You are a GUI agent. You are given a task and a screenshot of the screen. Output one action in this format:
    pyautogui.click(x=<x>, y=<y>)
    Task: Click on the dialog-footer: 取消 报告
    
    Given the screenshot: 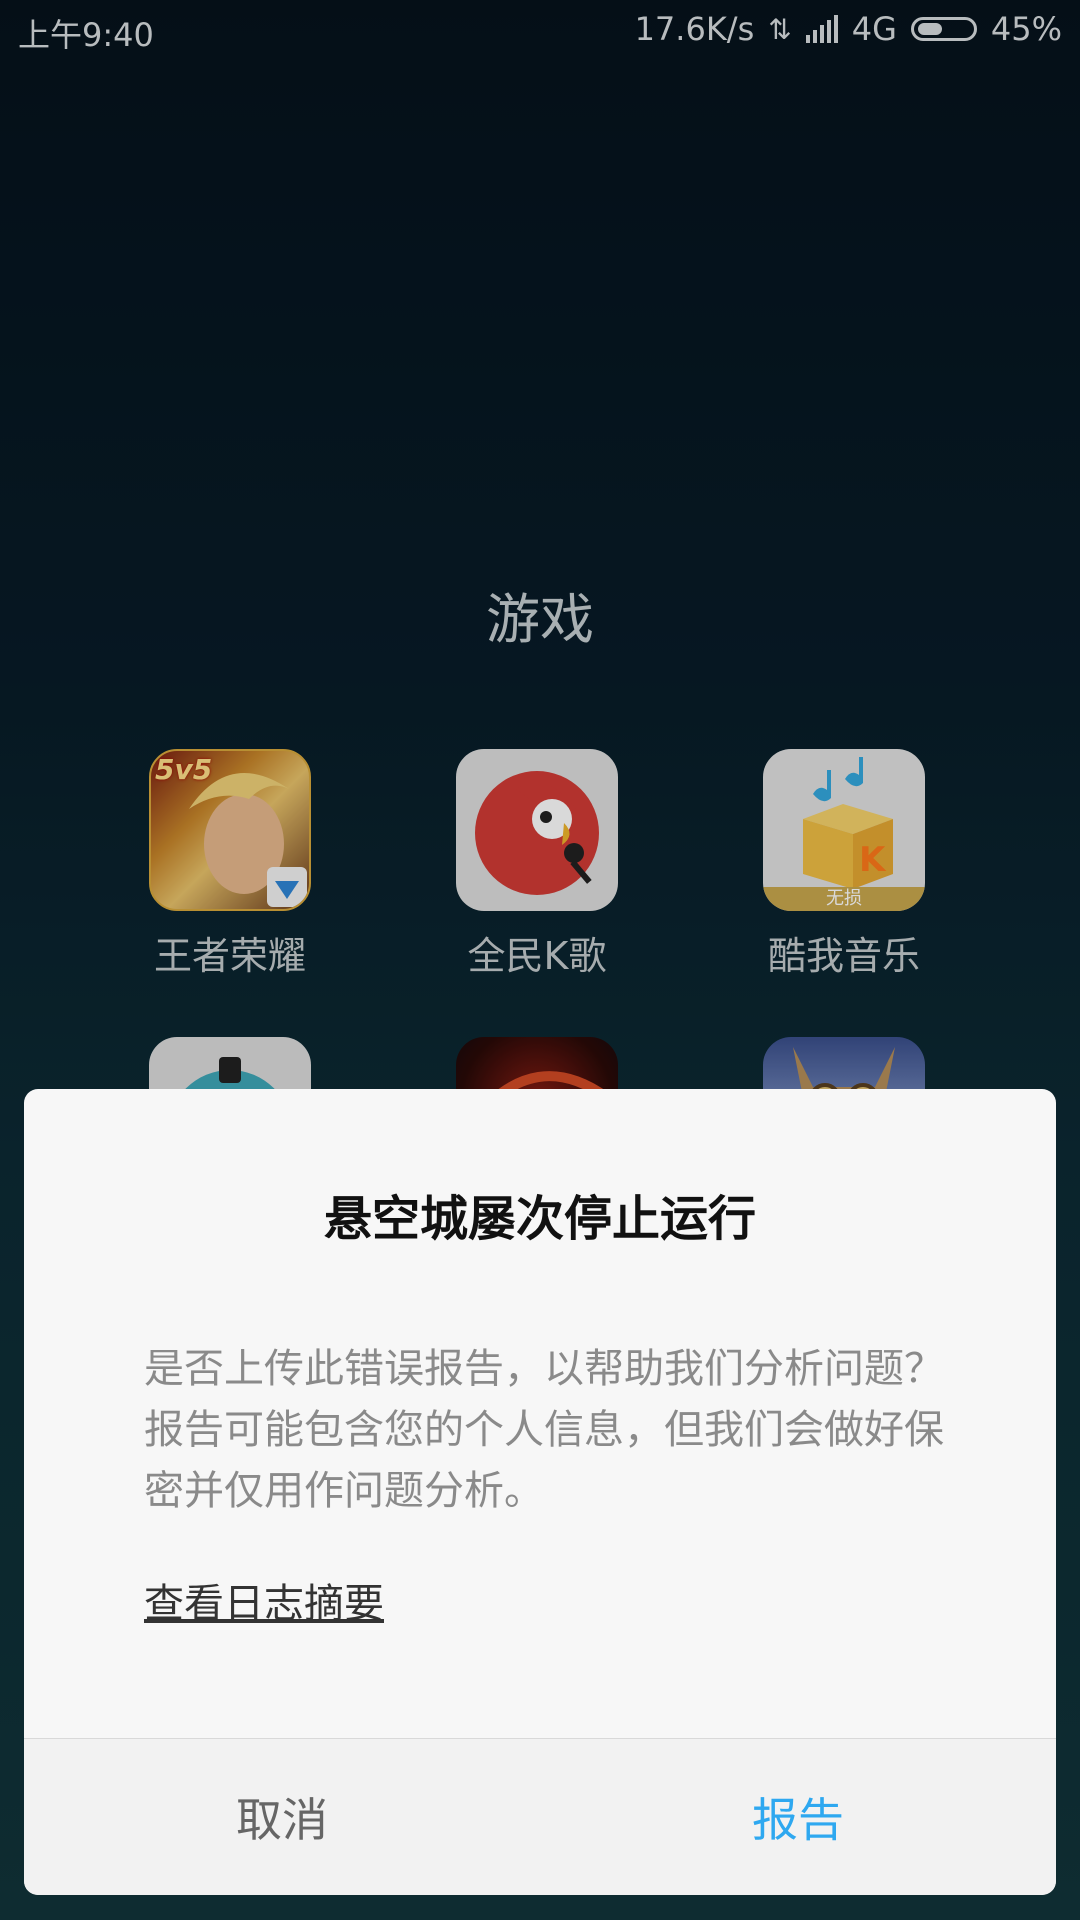 What is the action you would take?
    pyautogui.click(x=540, y=1816)
    